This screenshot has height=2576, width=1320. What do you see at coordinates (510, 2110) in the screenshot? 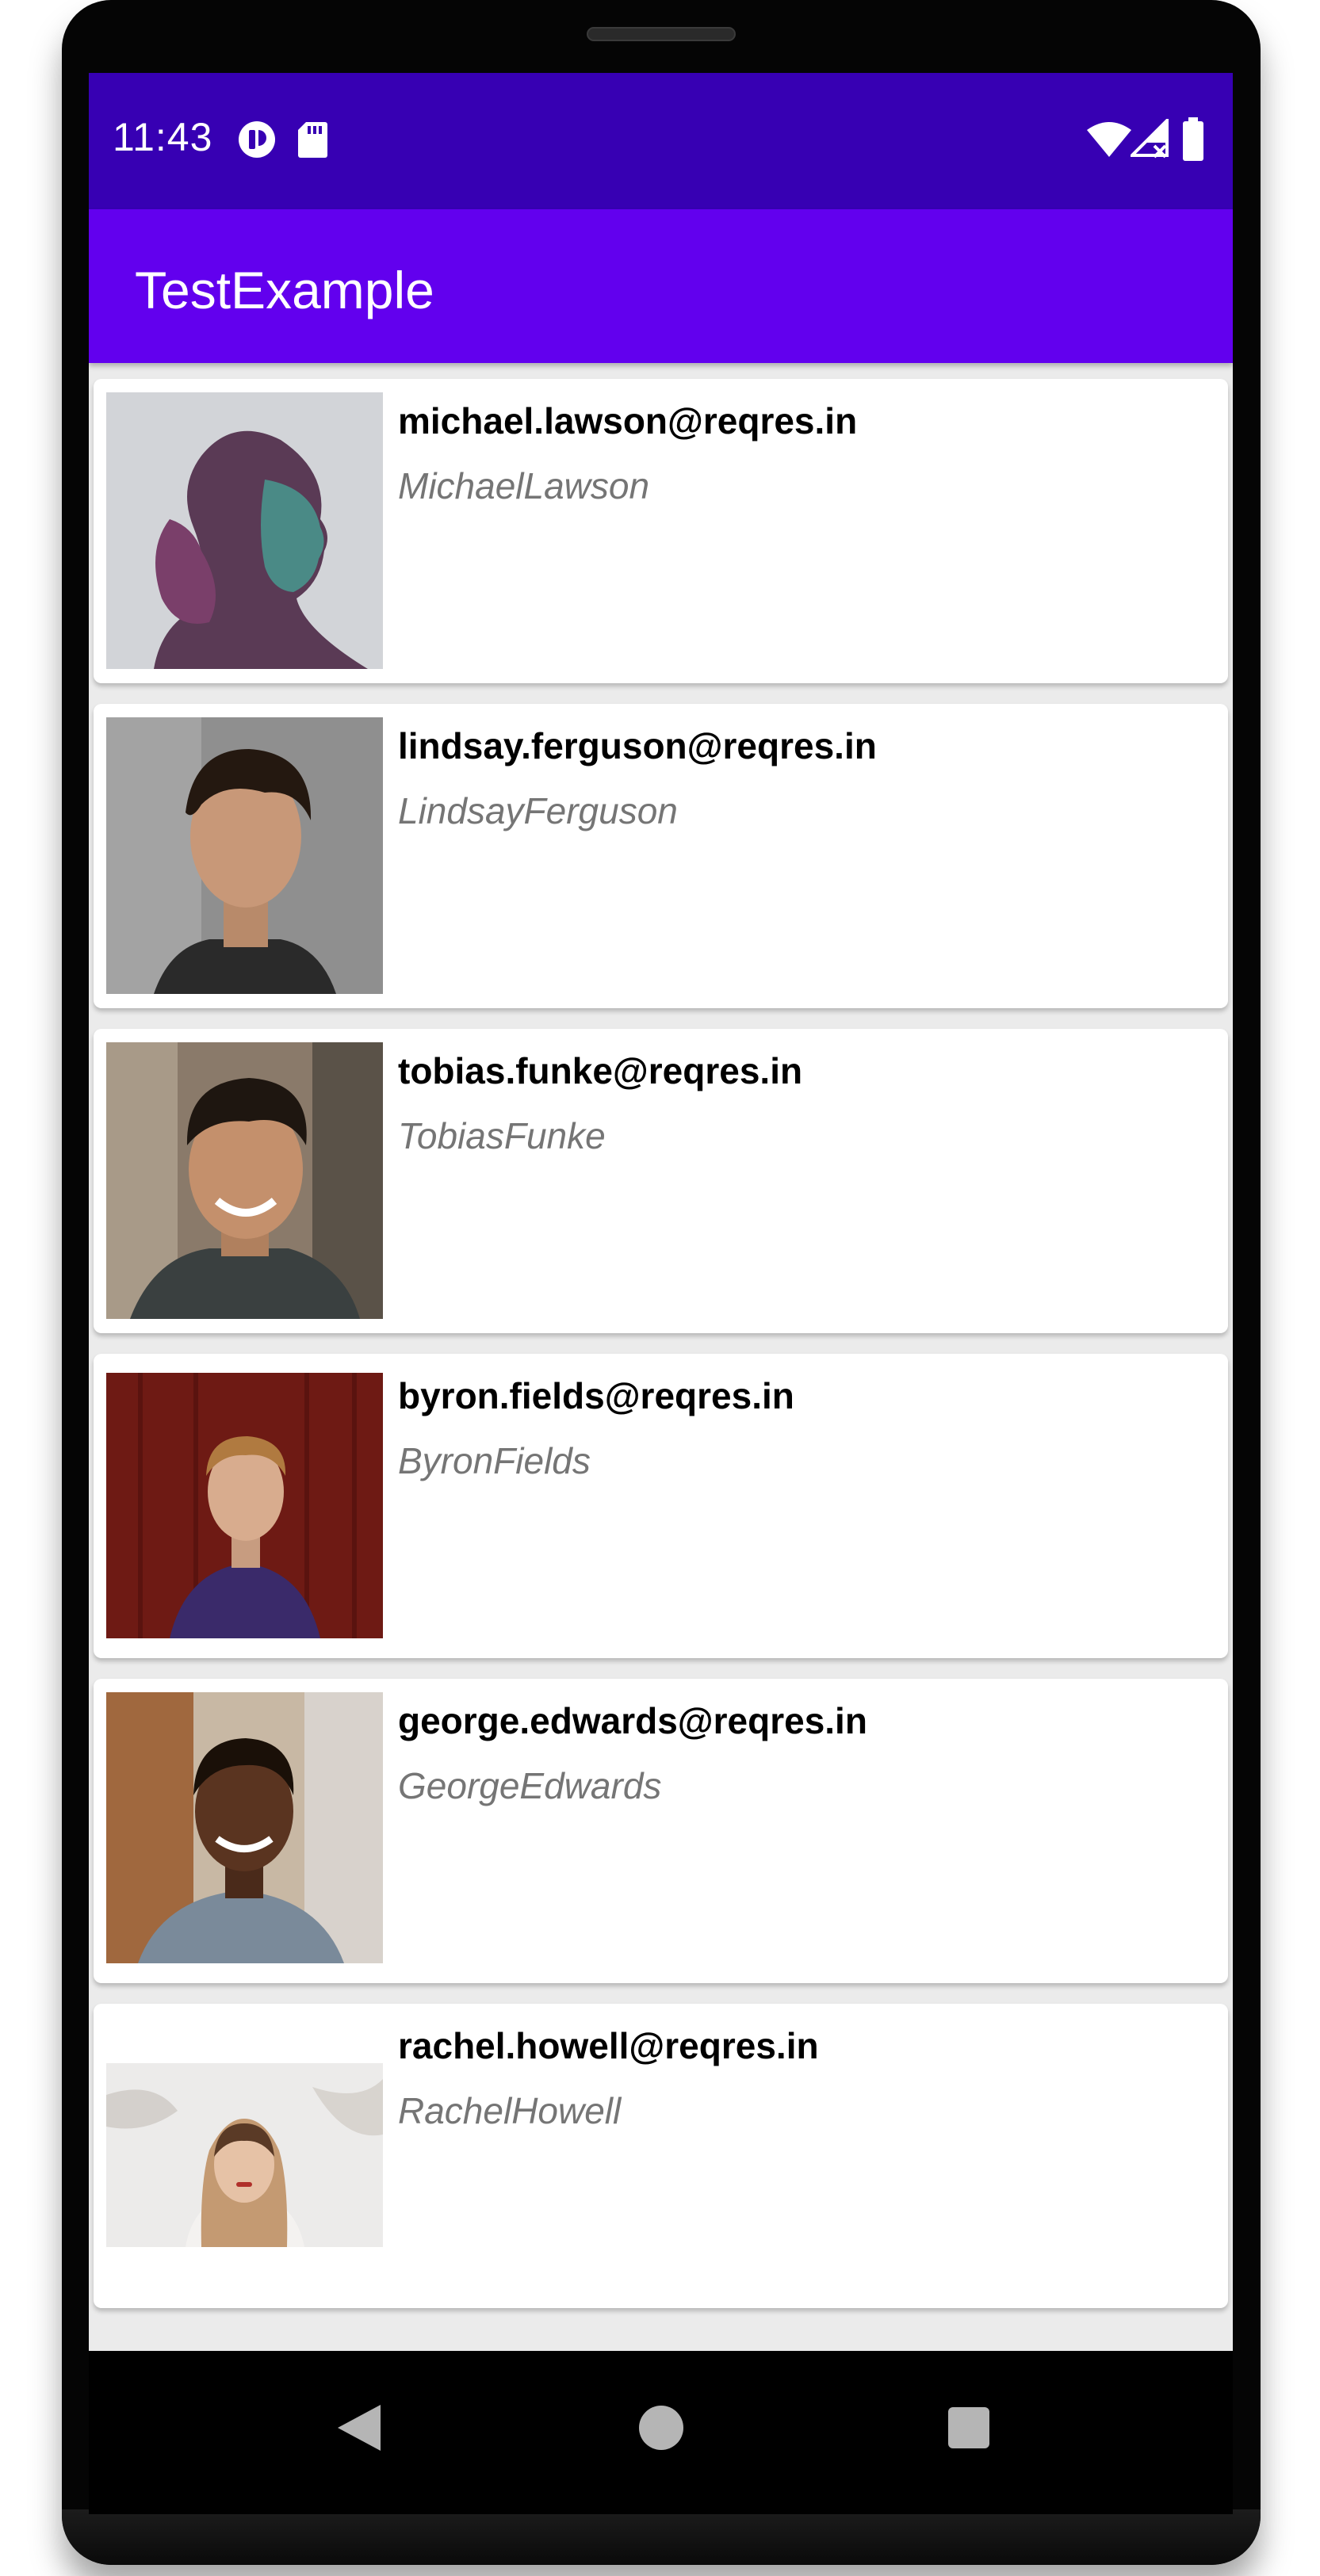
I see `user-name: RachelHowell` at bounding box center [510, 2110].